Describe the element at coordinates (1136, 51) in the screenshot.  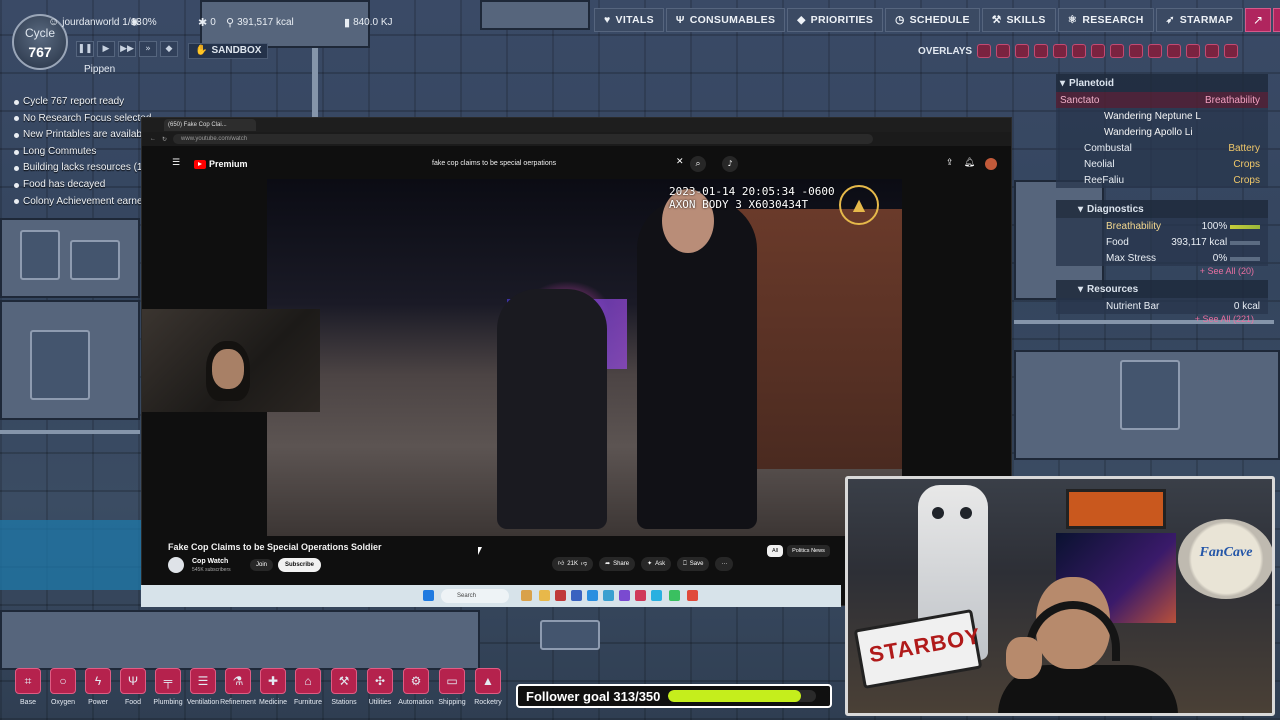
I see `germ-overlay-icon` at that location.